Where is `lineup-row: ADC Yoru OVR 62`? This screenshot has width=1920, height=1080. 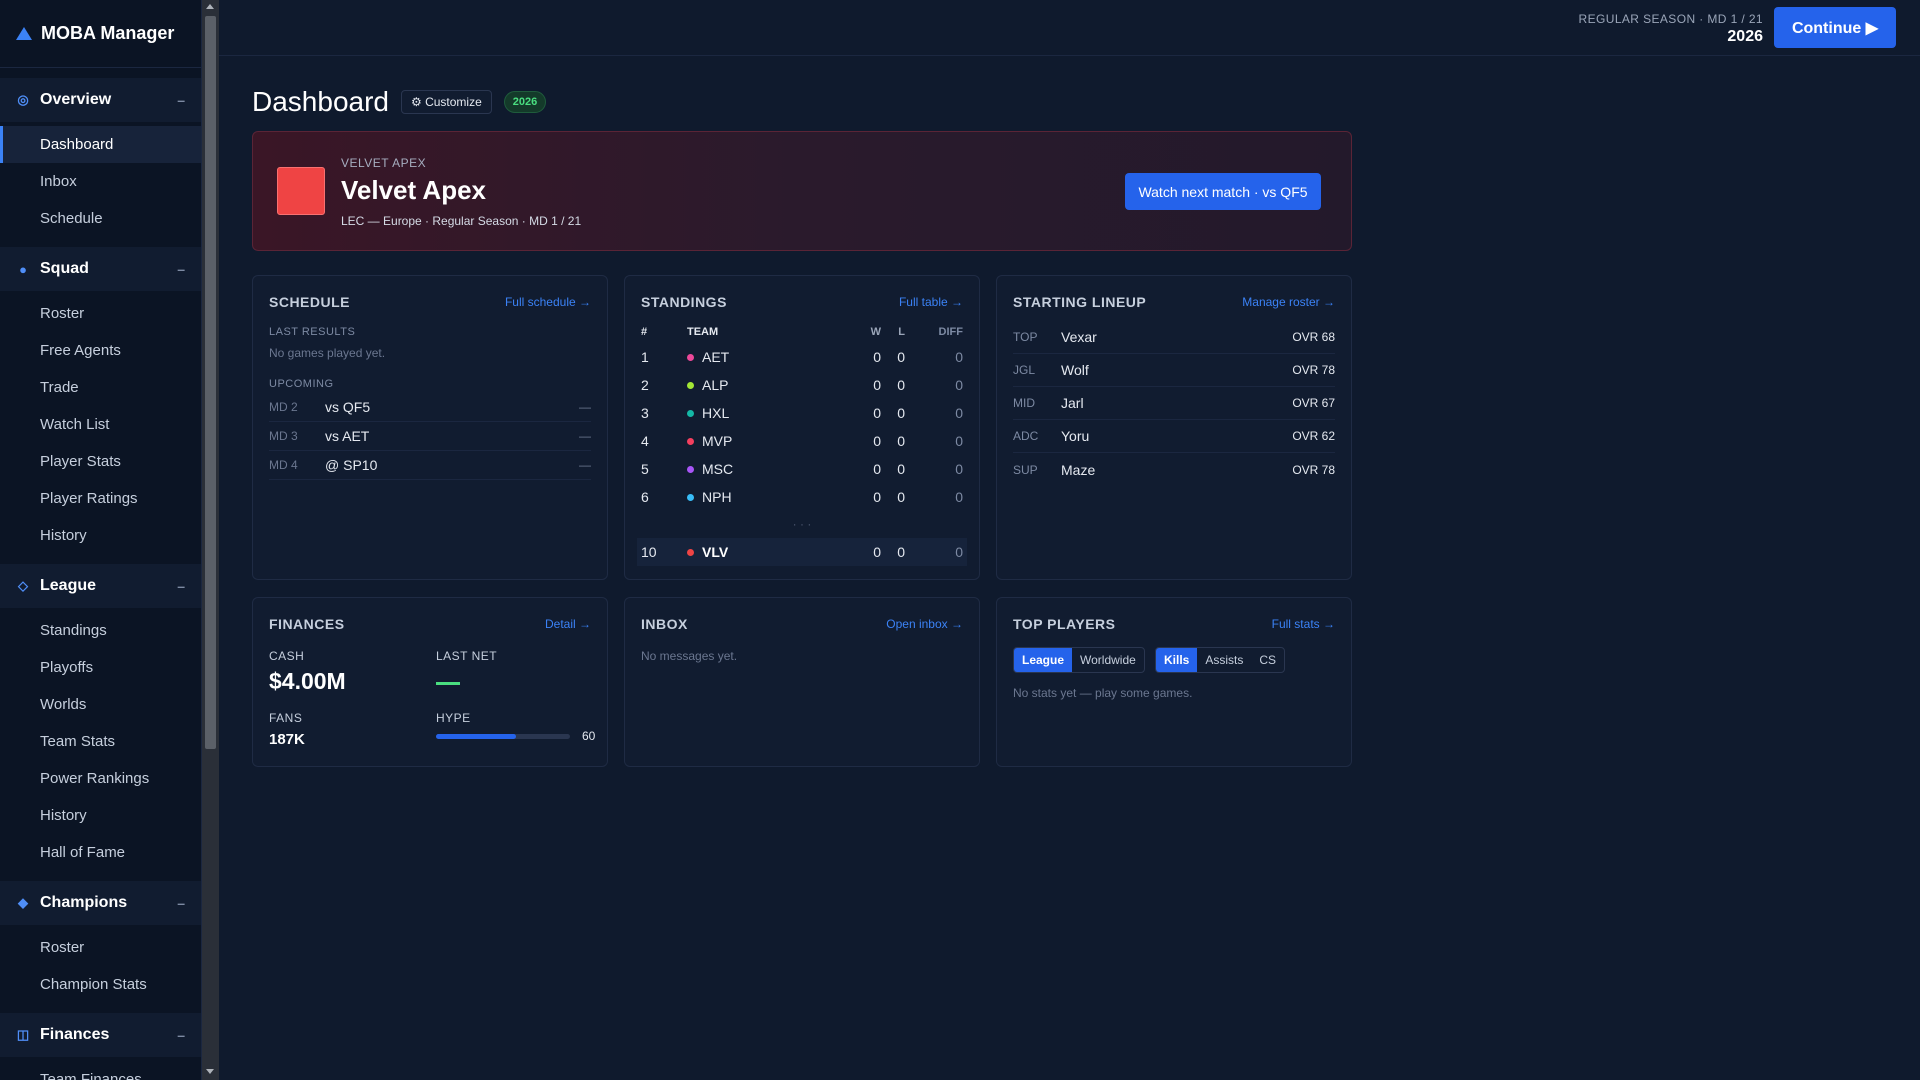
lineup-row: ADC Yoru OVR 62 is located at coordinates (1174, 436).